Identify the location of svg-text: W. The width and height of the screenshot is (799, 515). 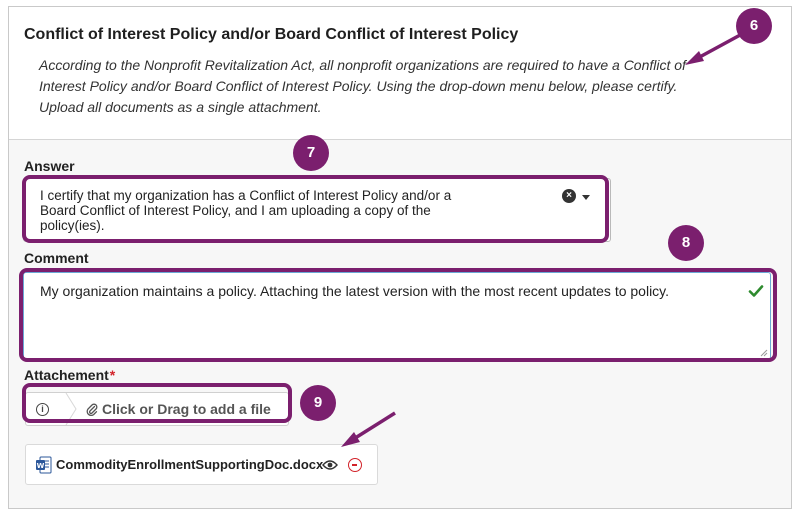
(41, 466).